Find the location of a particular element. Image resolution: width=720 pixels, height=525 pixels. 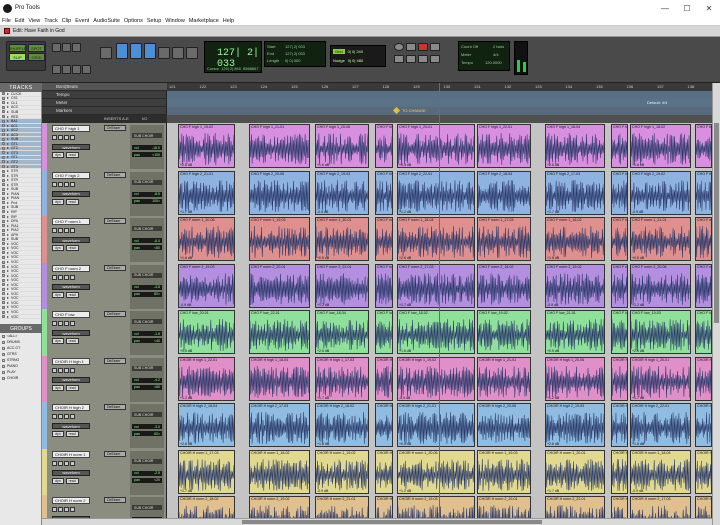

ruler-meter-label: Meter is located at coordinates (104, 103).